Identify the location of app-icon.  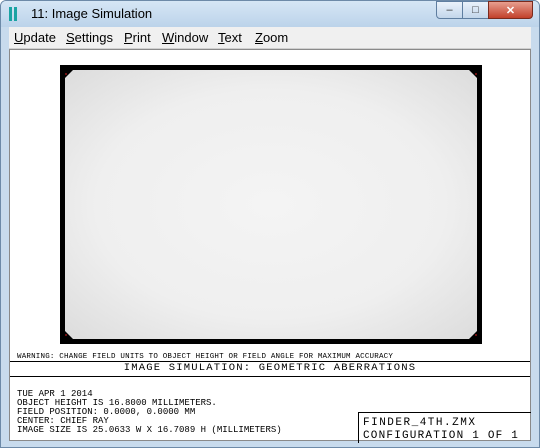
(13, 14).